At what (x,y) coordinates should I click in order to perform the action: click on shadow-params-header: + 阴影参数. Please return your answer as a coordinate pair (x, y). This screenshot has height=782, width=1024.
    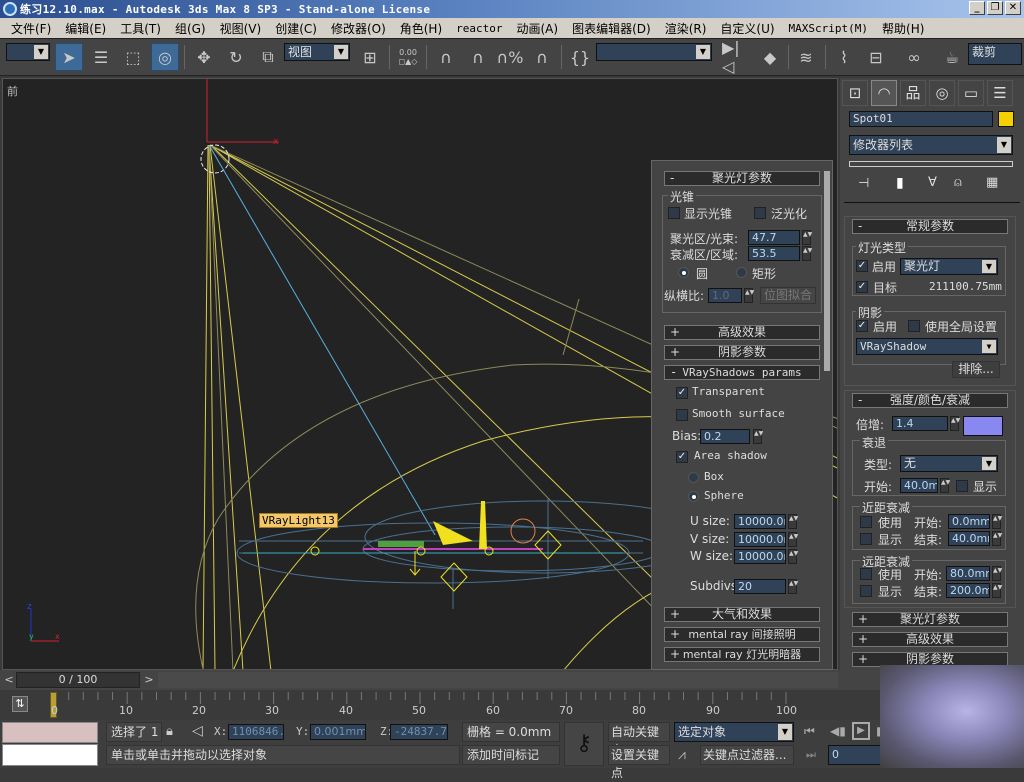
    Looking at the image, I should click on (742, 352).